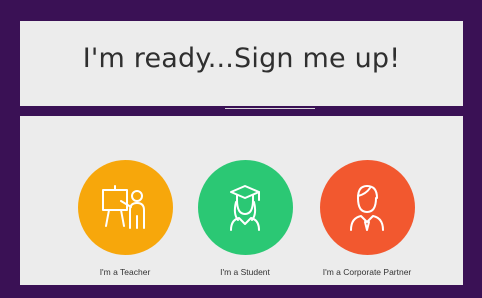  I want to click on corporate-partner-label: I'm a Corporate Partner, so click(367, 272).